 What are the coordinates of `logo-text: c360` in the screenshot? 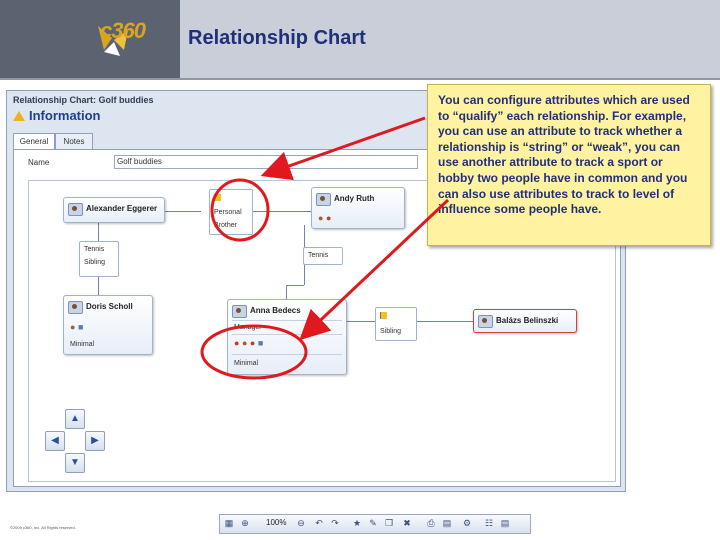 It's located at (123, 30).